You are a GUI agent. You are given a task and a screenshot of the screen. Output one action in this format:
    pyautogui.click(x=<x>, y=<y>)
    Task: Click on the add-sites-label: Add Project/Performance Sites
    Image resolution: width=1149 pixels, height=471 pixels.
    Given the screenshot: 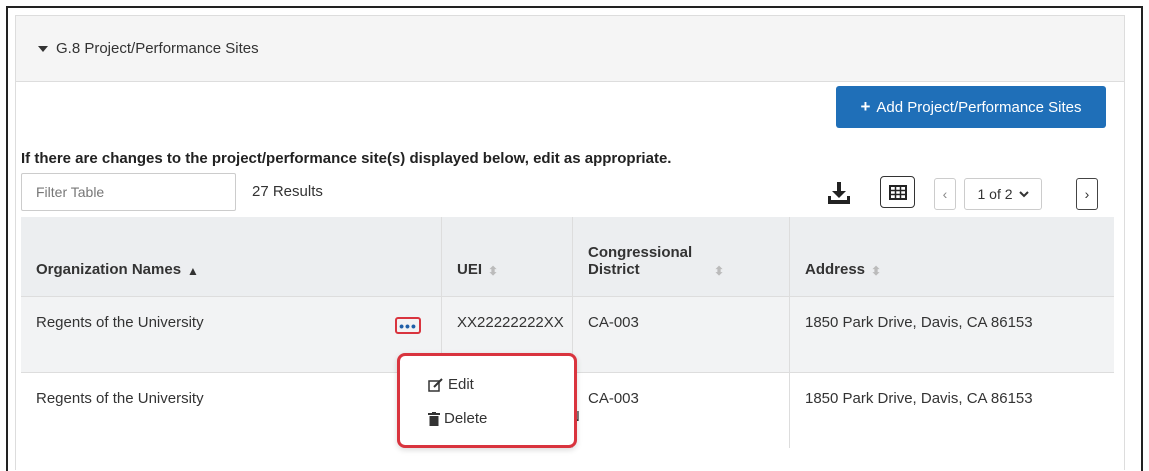 What is the action you would take?
    pyautogui.click(x=979, y=107)
    